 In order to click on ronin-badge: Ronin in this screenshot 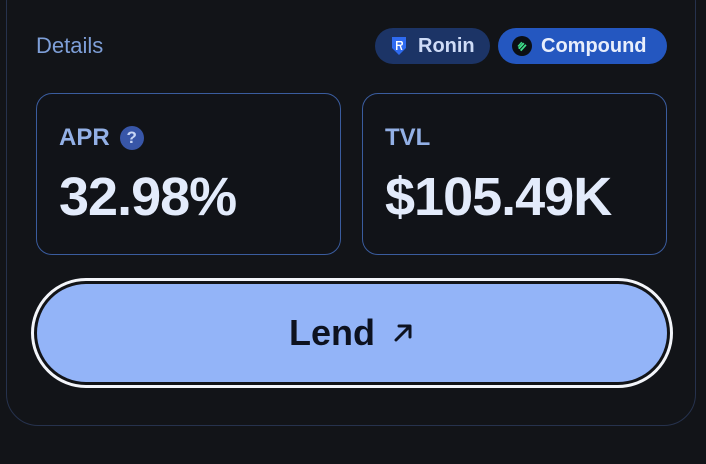, I will do `click(432, 46)`.